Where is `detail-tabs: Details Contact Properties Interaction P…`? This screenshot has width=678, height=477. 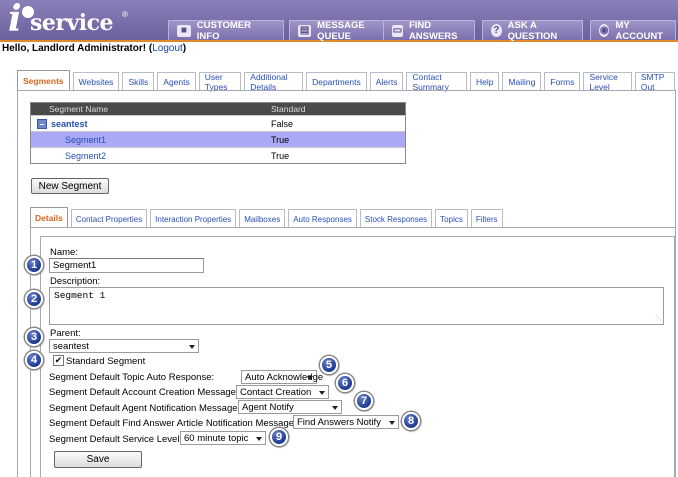 detail-tabs: Details Contact Properties Interaction P… is located at coordinates (268, 217).